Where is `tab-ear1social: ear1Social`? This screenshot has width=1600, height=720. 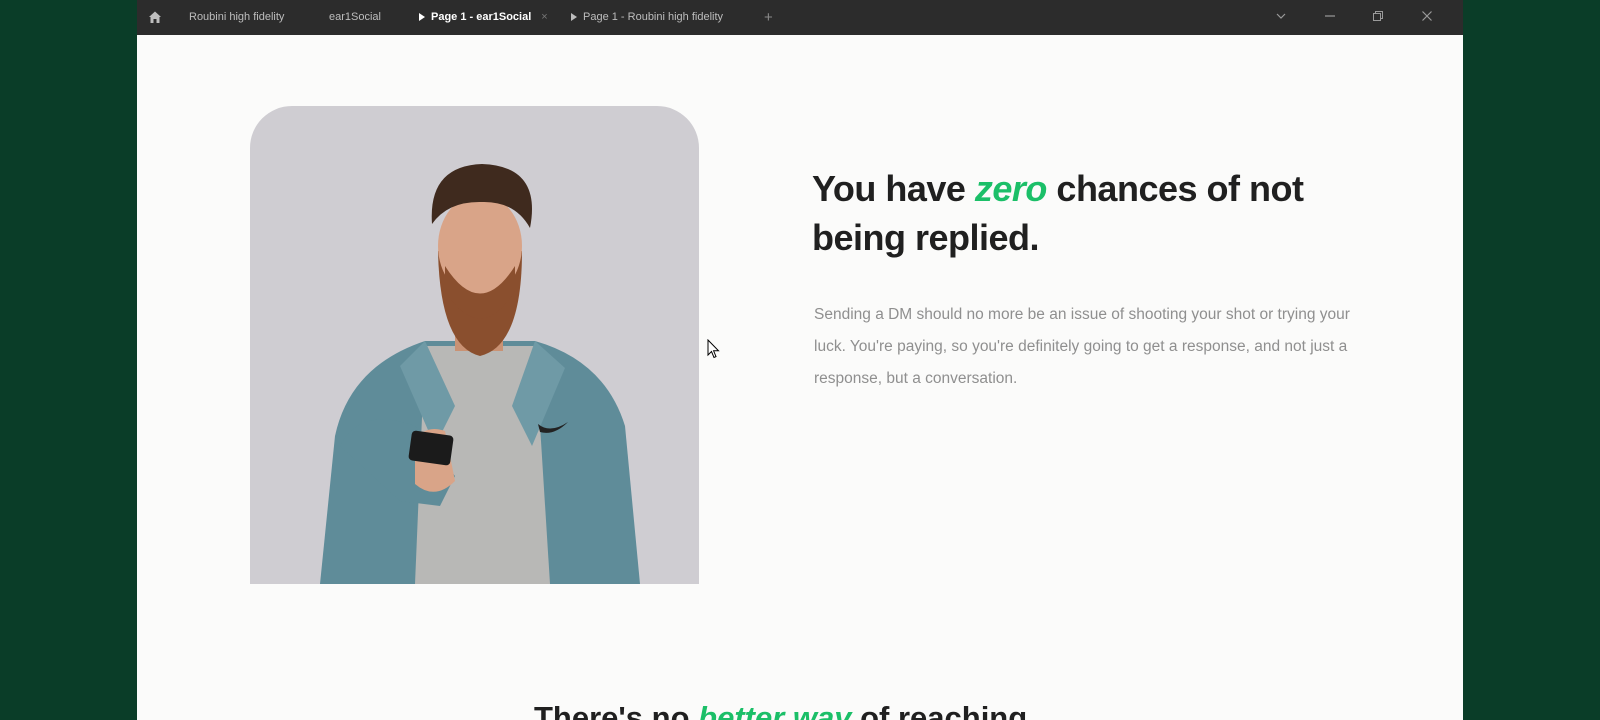 tab-ear1social: ear1Social is located at coordinates (355, 17).